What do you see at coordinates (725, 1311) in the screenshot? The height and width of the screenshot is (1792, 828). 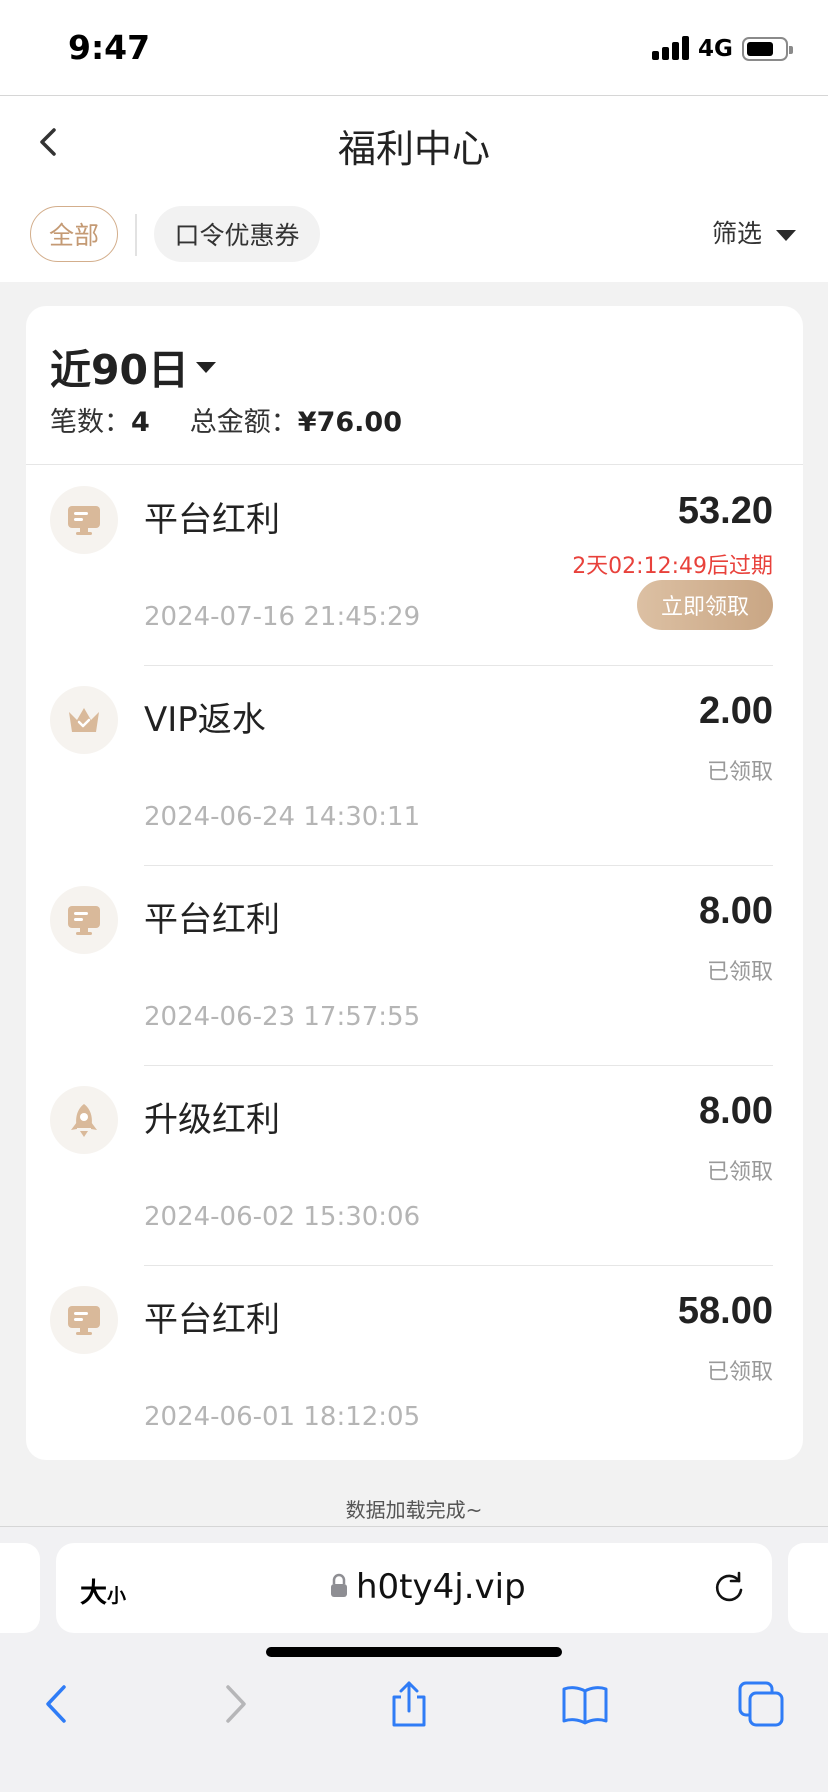 I see `record-amount: 58.00` at bounding box center [725, 1311].